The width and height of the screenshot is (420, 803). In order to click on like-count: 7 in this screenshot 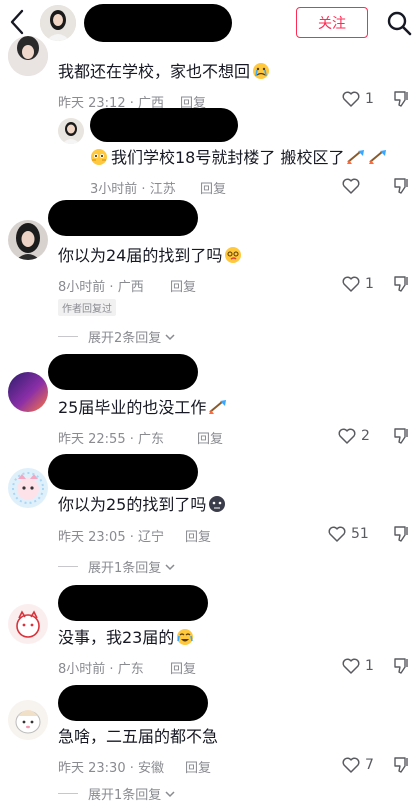, I will do `click(369, 765)`.